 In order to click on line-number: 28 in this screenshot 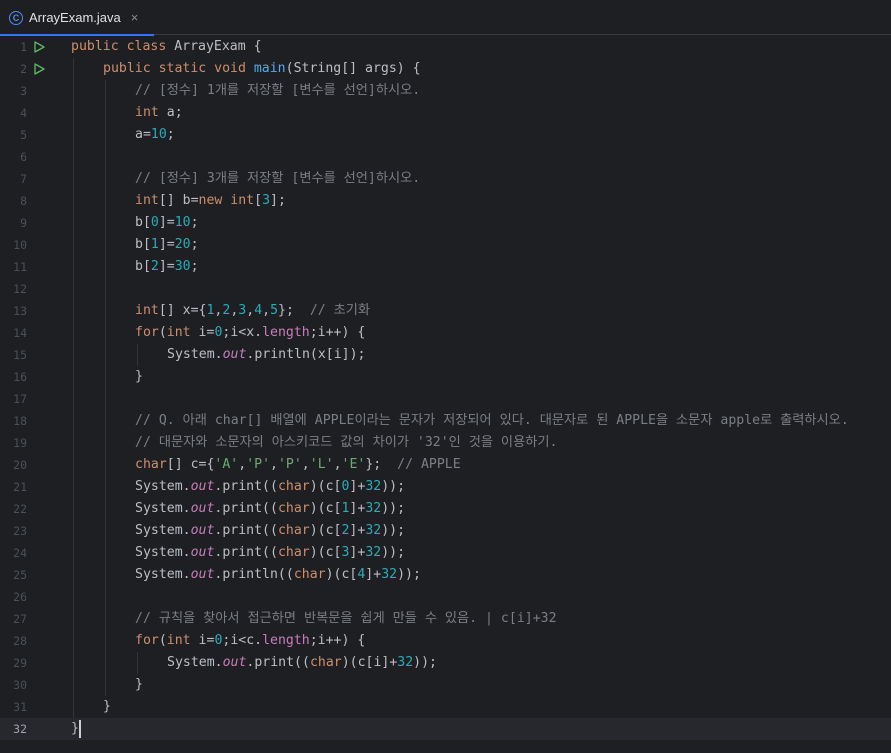, I will do `click(13, 641)`.